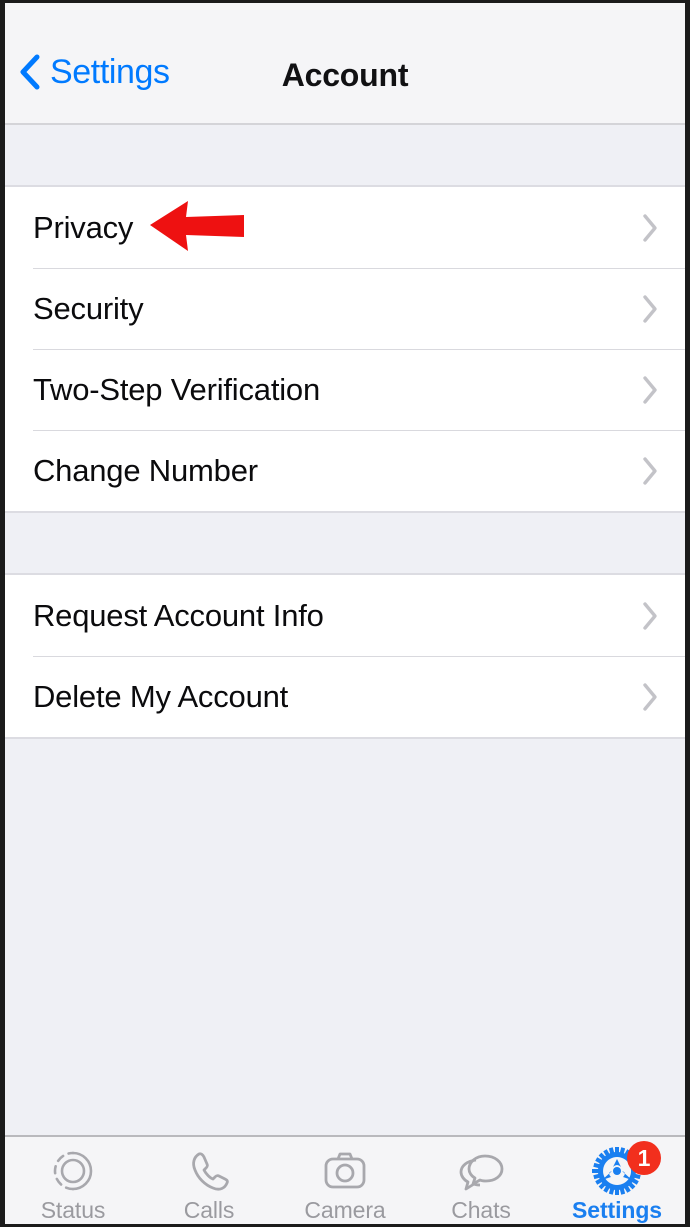 This screenshot has width=690, height=1227. Describe the element at coordinates (345, 156) in the screenshot. I see `section-gap-top` at that location.